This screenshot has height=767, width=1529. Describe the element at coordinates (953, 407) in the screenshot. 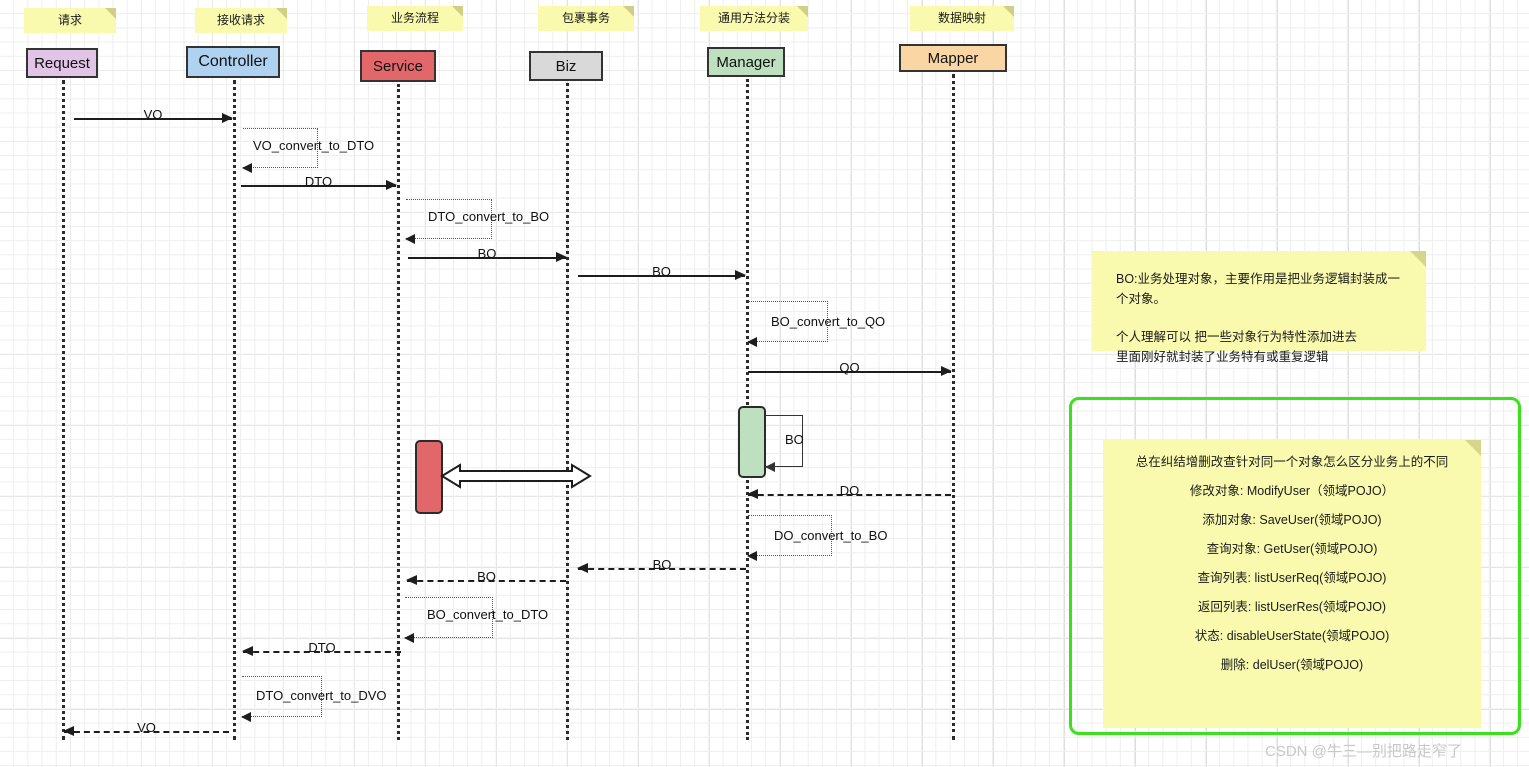

I see `lifeline-mapper` at that location.